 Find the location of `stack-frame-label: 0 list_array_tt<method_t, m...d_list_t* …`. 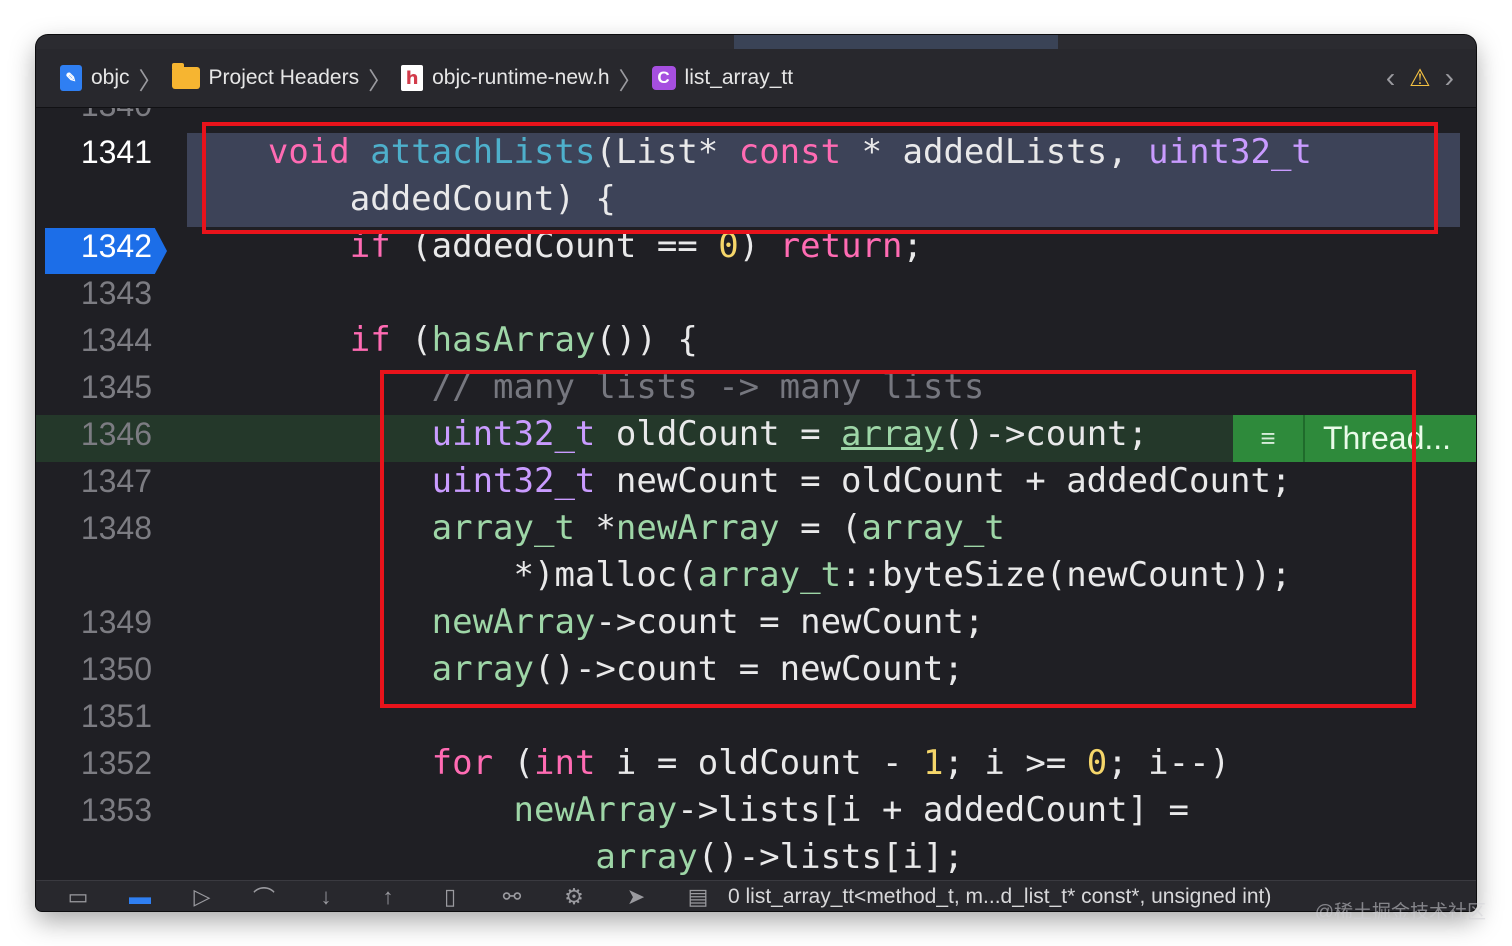

stack-frame-label: 0 list_array_tt<method_t, m...d_list_t* … is located at coordinates (999, 897).